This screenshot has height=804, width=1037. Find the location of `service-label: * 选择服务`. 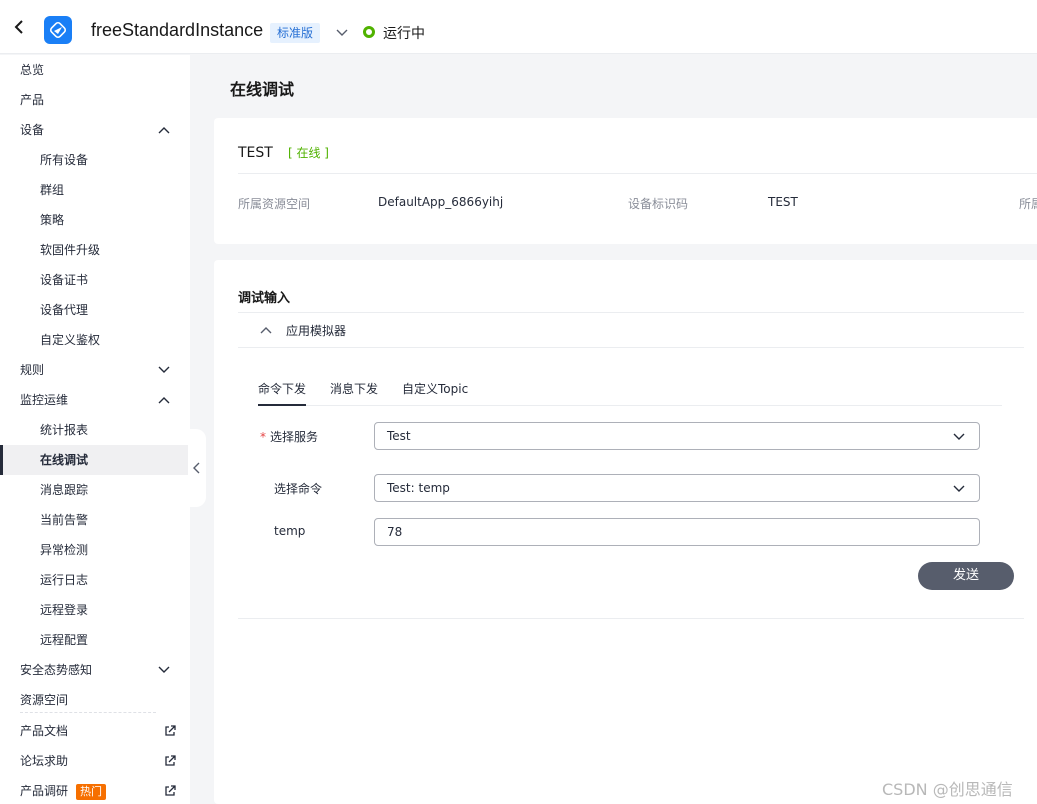

service-label: * 选择服务 is located at coordinates (289, 436).